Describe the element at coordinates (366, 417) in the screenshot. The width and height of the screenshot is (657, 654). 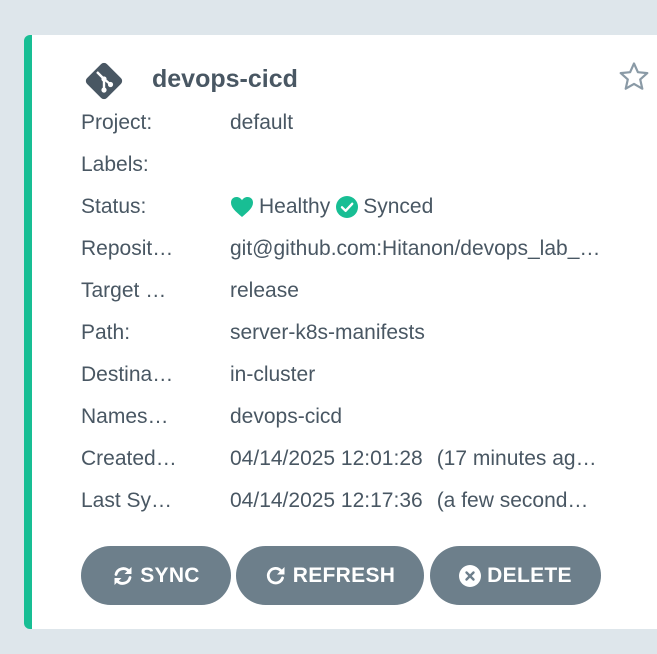
I see `detail-row-namespace: Names… devops-cicd` at that location.